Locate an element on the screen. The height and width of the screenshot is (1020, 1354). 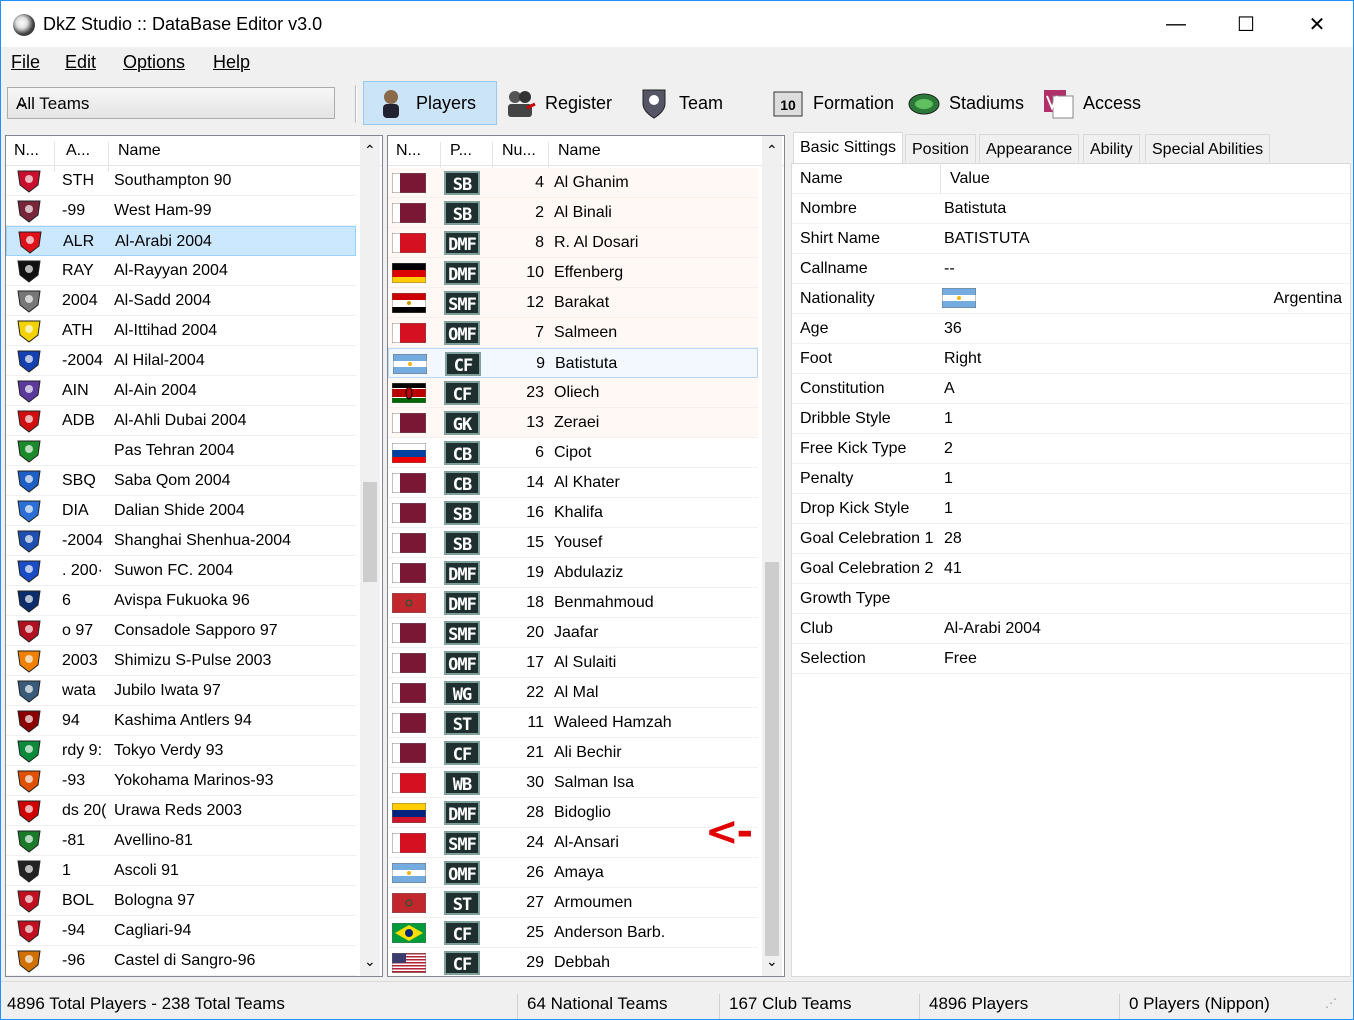
property-value: -- is located at coordinates (949, 269).